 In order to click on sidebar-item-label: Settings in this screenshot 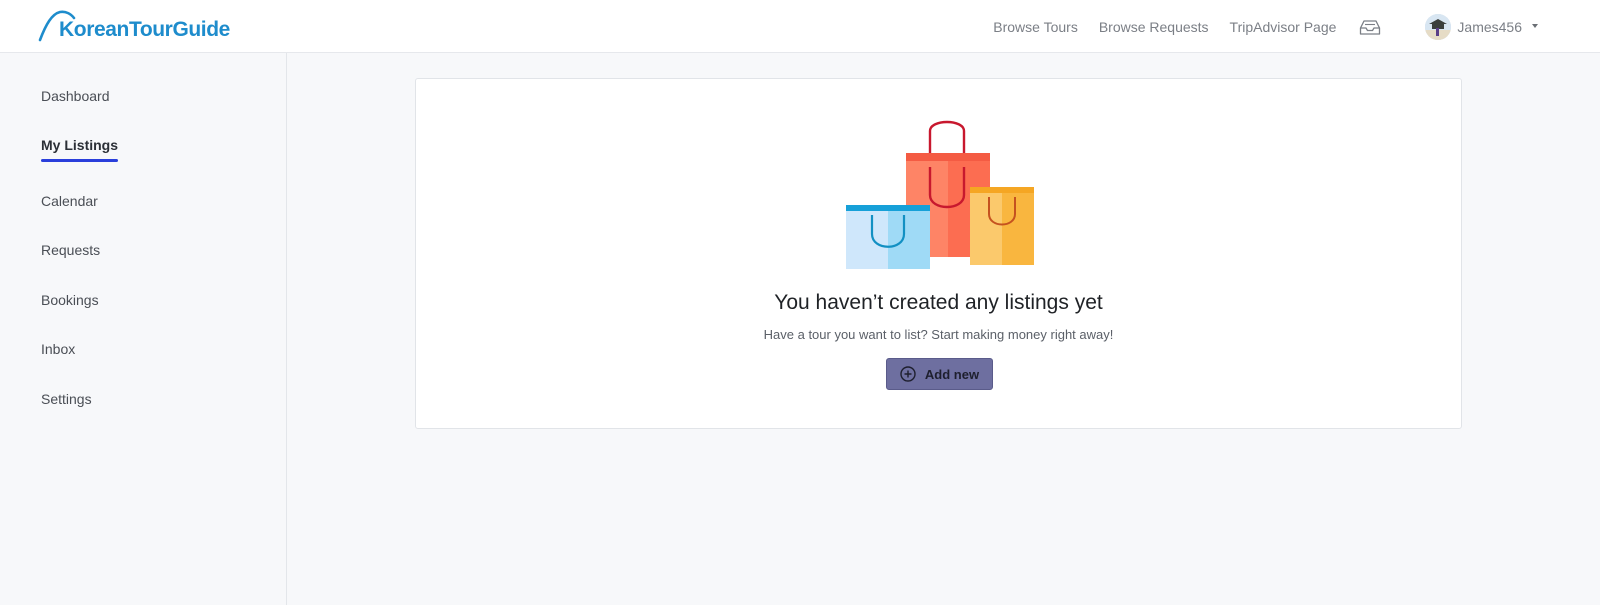, I will do `click(66, 399)`.